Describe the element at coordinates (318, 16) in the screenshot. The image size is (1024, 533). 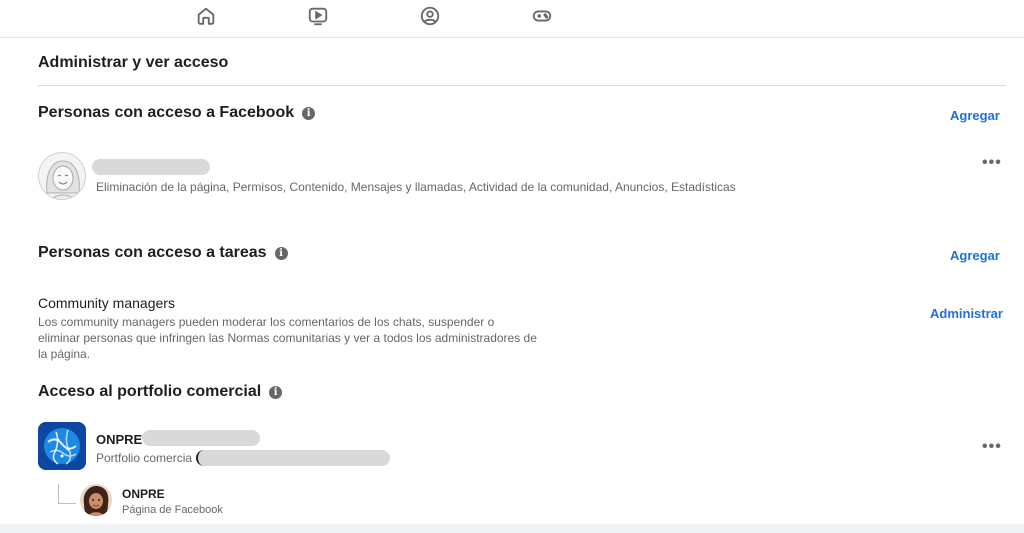
I see `video-icon` at that location.